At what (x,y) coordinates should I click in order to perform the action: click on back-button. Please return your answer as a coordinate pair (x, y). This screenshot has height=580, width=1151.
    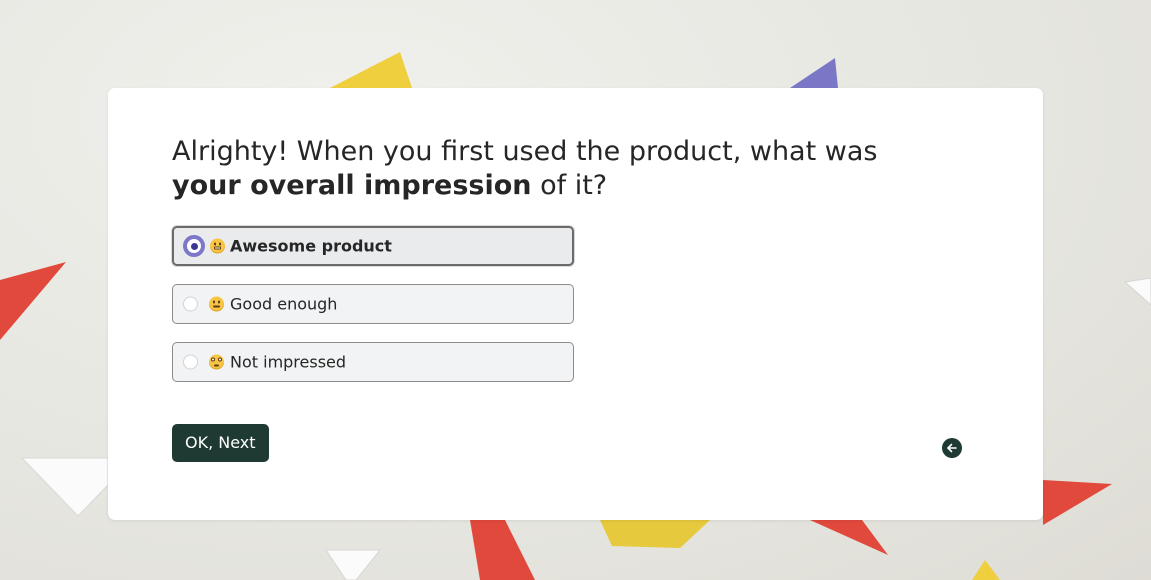
    Looking at the image, I should click on (952, 448).